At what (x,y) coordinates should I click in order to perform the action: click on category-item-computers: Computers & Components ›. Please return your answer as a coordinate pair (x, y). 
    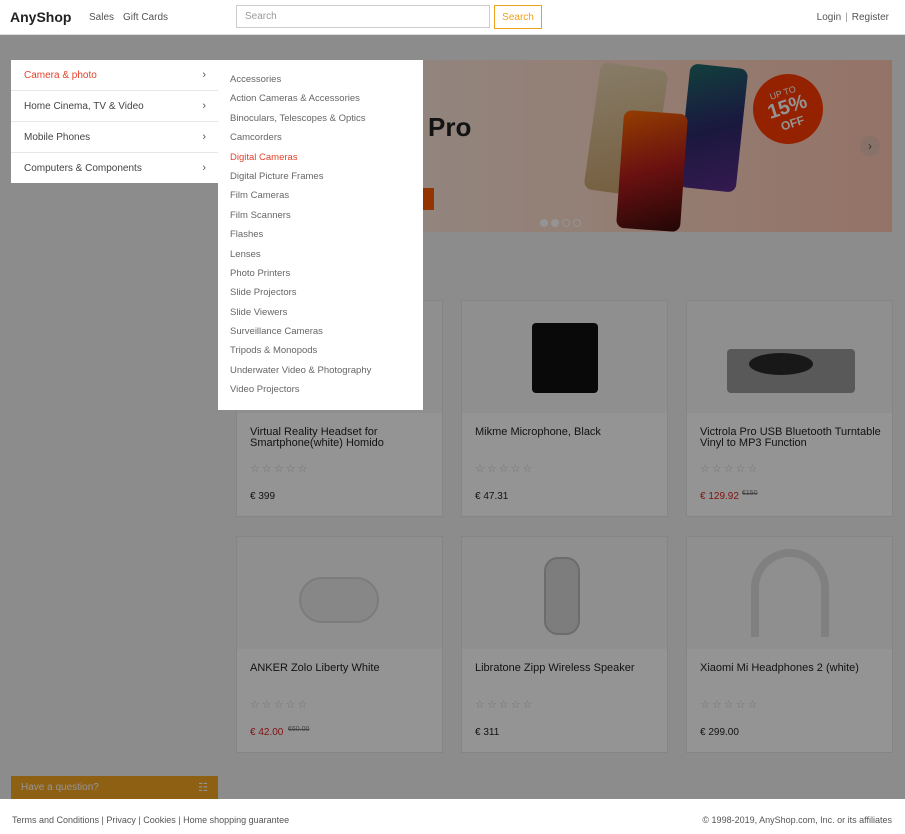
    Looking at the image, I should click on (114, 168).